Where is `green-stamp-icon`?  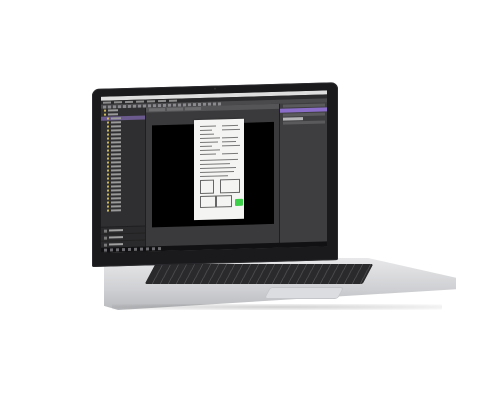 green-stamp-icon is located at coordinates (239, 202).